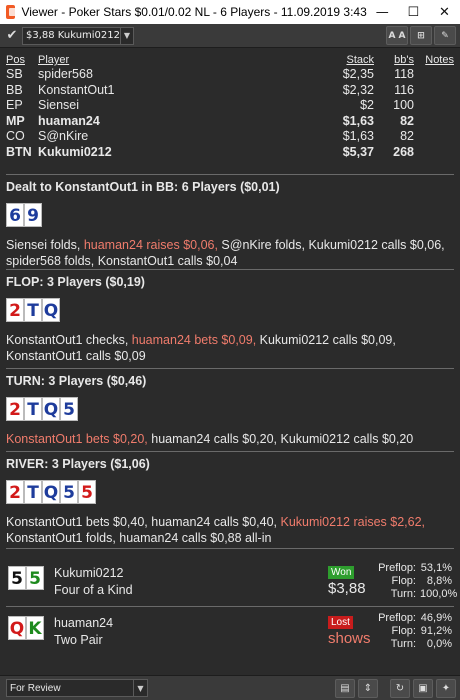 The height and width of the screenshot is (700, 460). I want to click on font-size-button: A A, so click(397, 35).